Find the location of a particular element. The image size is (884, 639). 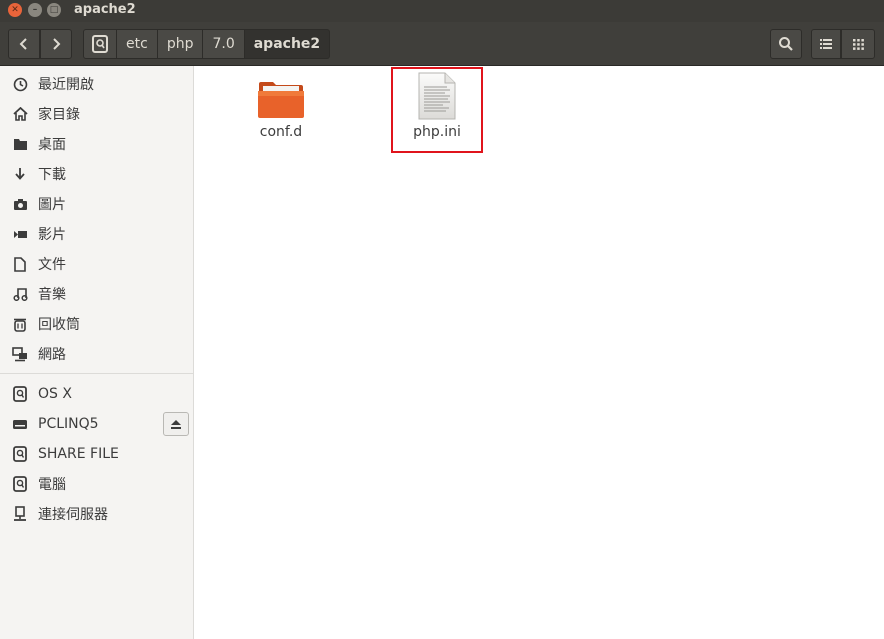

removable-drive-icon is located at coordinates (20, 424).